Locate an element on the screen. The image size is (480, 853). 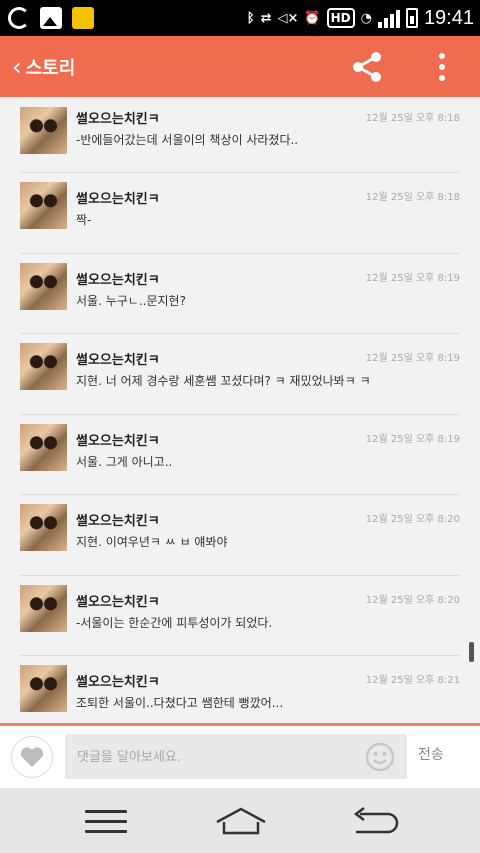
page-title: 스토리 is located at coordinates (50, 68).